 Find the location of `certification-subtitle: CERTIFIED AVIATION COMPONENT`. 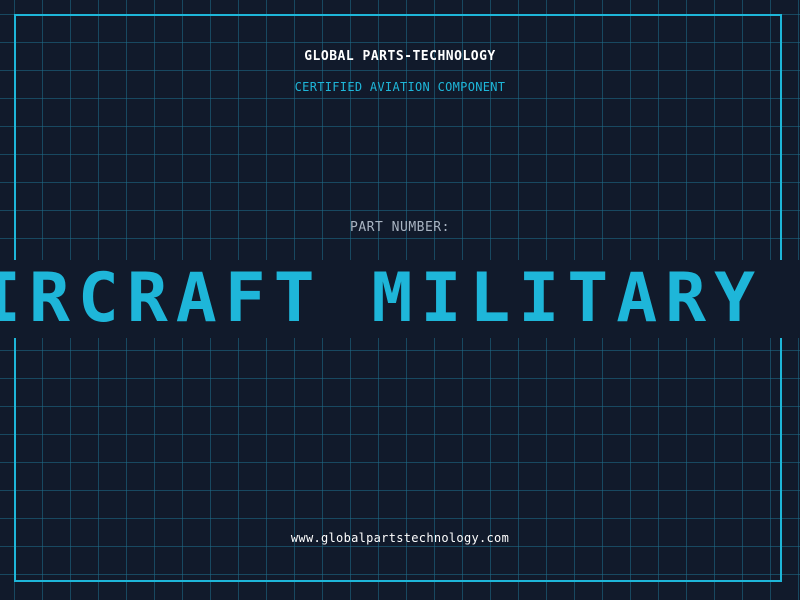

certification-subtitle: CERTIFIED AVIATION COMPONENT is located at coordinates (400, 87).